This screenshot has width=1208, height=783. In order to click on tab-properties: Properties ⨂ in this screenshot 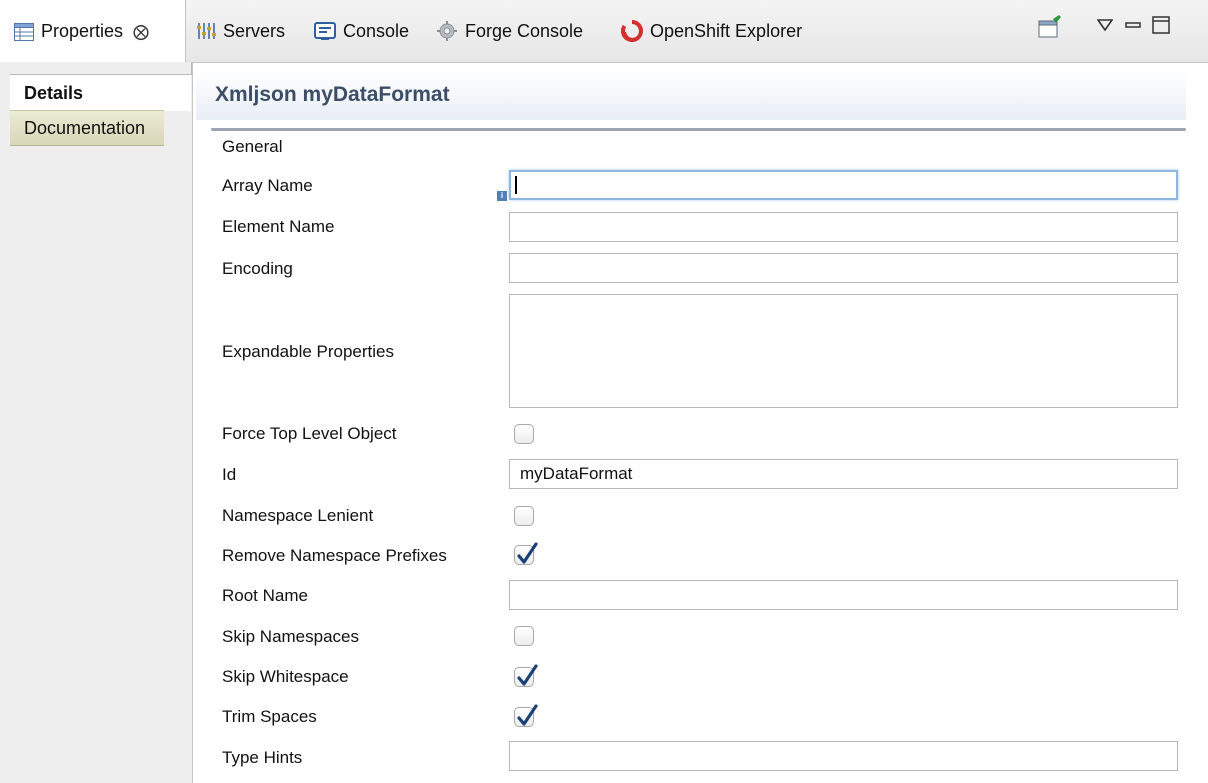, I will do `click(93, 31)`.